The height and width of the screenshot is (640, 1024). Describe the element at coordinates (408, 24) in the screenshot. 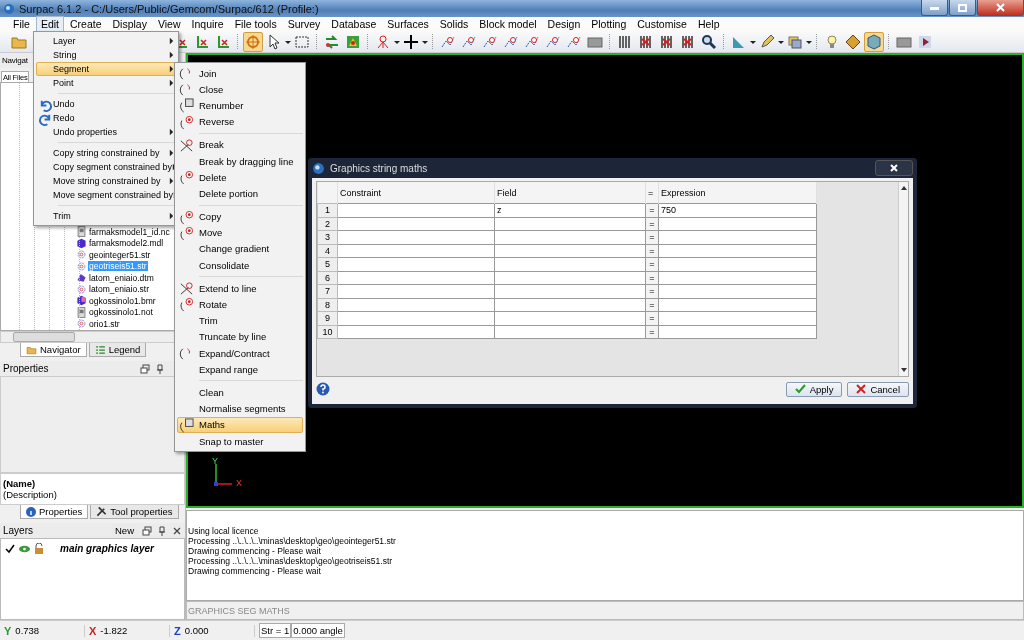

I see `menu-bar-item: Surfaces` at that location.